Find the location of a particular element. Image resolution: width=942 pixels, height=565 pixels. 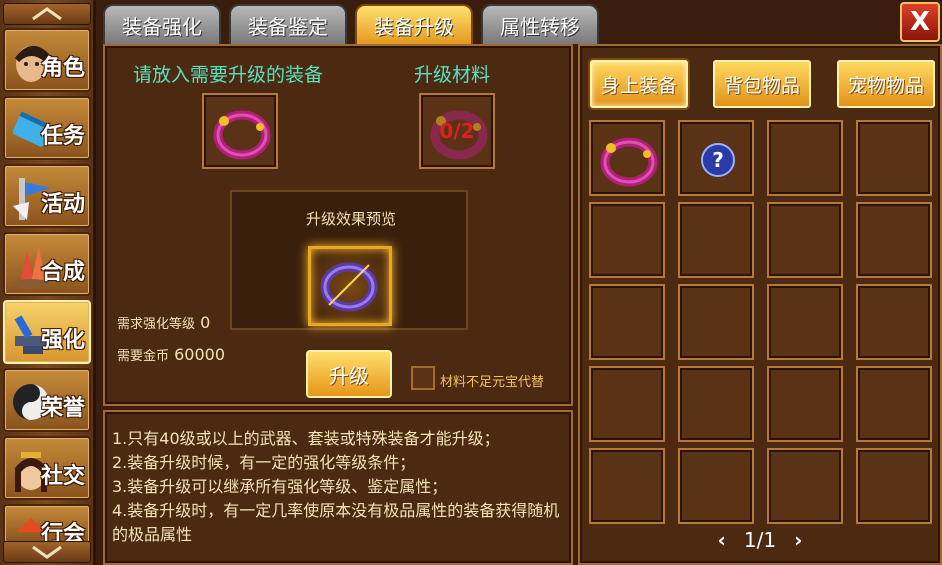

chevron-down-icon is located at coordinates (47, 552).